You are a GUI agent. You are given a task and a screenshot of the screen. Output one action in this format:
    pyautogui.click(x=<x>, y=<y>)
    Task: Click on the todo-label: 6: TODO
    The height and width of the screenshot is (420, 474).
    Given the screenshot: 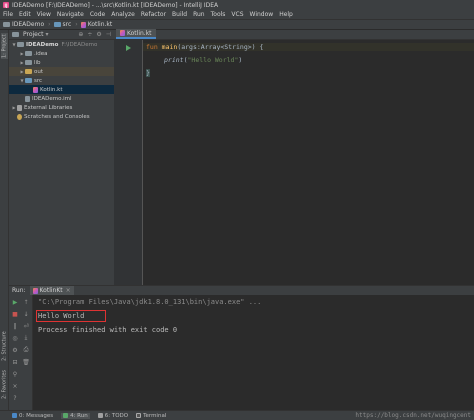 What is the action you would take?
    pyautogui.click(x=116, y=415)
    